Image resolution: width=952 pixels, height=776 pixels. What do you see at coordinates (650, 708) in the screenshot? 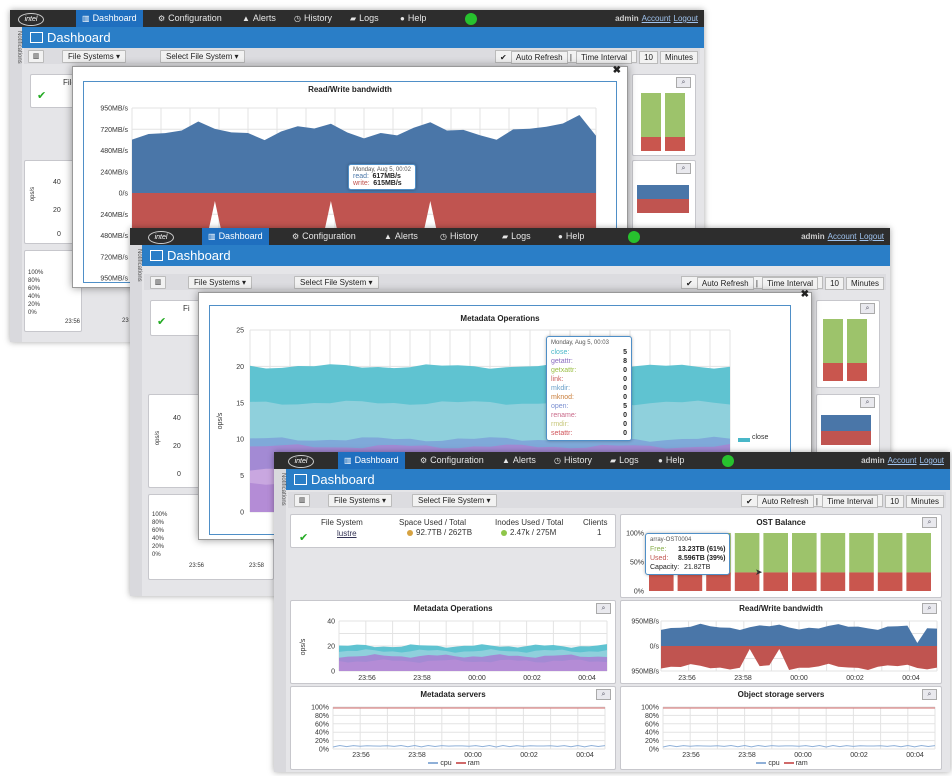
I see `server-y-tick: 100%` at bounding box center [650, 708].